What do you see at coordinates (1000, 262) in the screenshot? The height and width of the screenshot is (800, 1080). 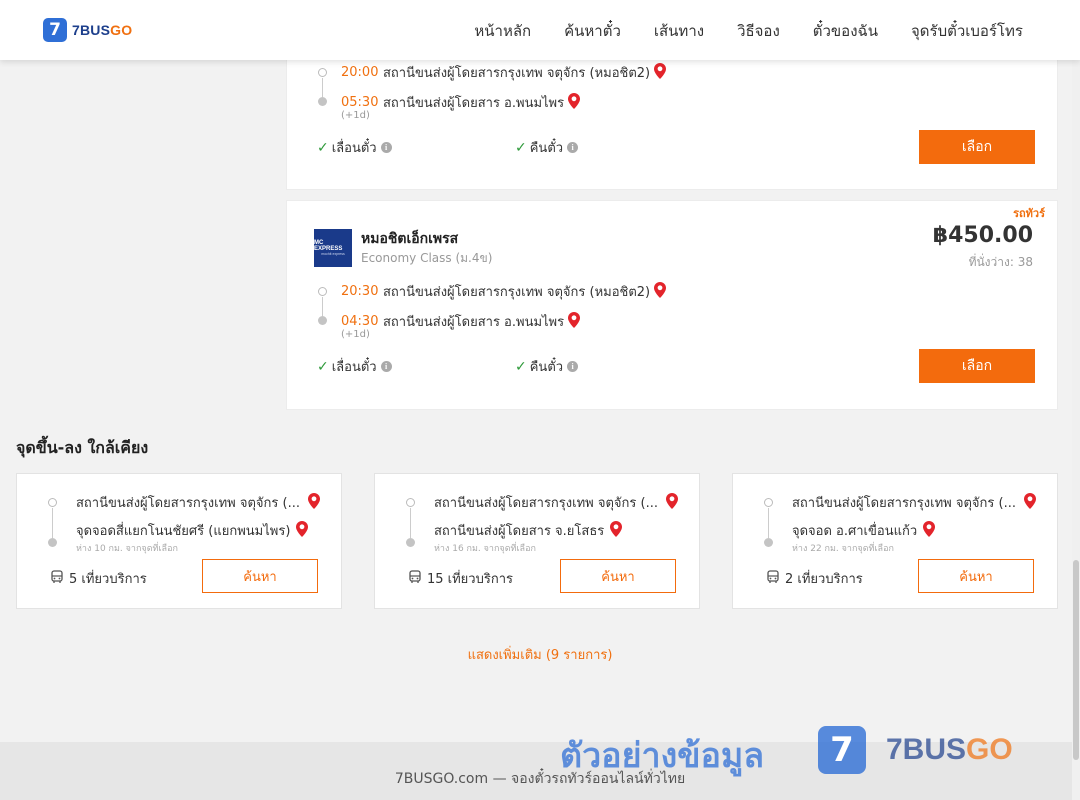 I see `seats-available: ที่นั่งว่าง: 38` at bounding box center [1000, 262].